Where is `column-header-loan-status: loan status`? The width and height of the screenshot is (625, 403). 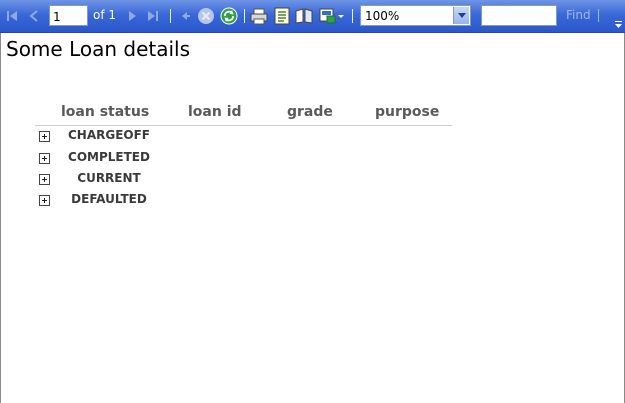
column-header-loan-status: loan status is located at coordinates (105, 112).